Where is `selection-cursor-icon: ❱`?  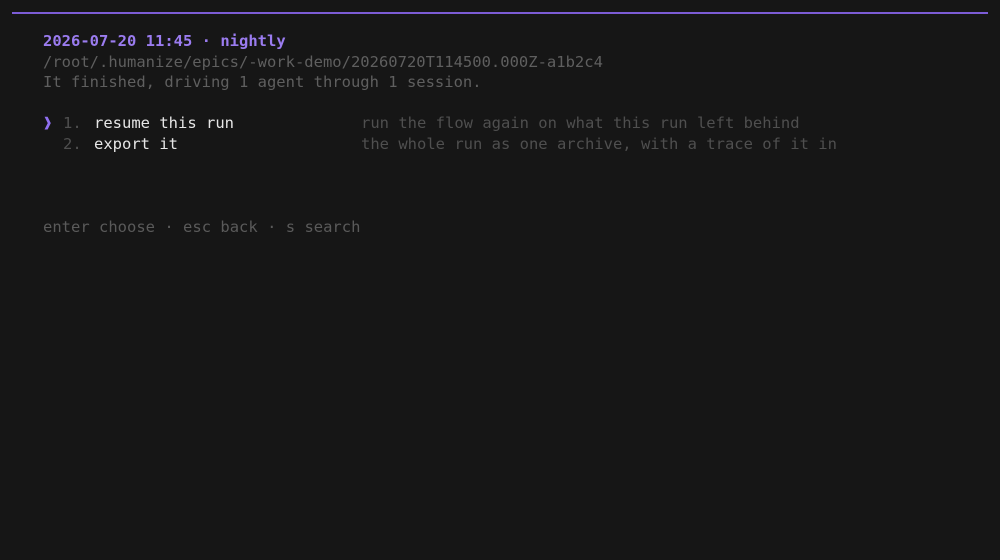 selection-cursor-icon: ❱ is located at coordinates (48, 123).